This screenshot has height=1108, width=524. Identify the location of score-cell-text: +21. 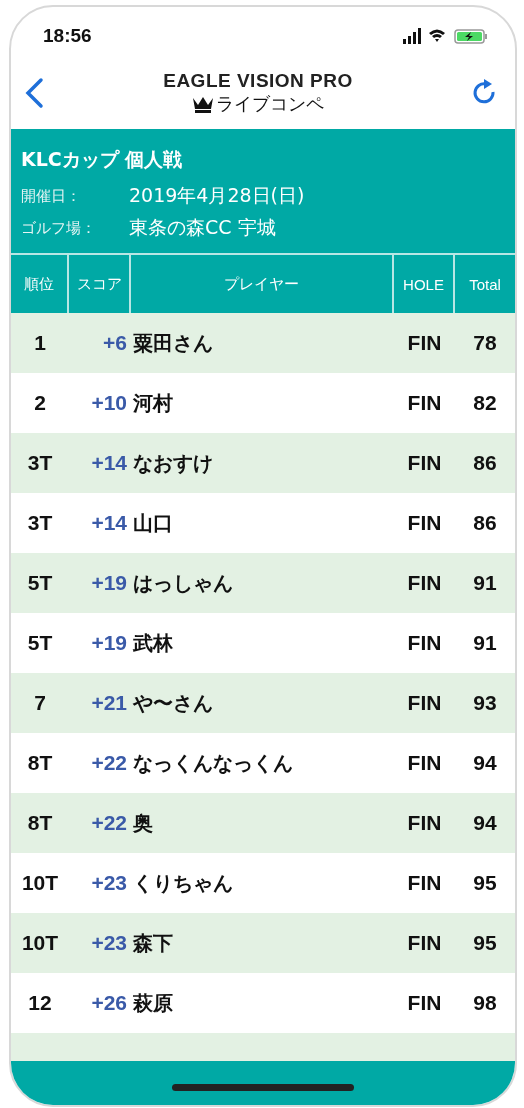
(109, 703).